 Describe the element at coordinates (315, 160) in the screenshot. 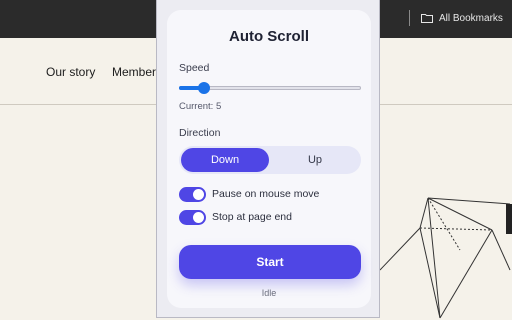

I see `direction-up-button: Up` at that location.